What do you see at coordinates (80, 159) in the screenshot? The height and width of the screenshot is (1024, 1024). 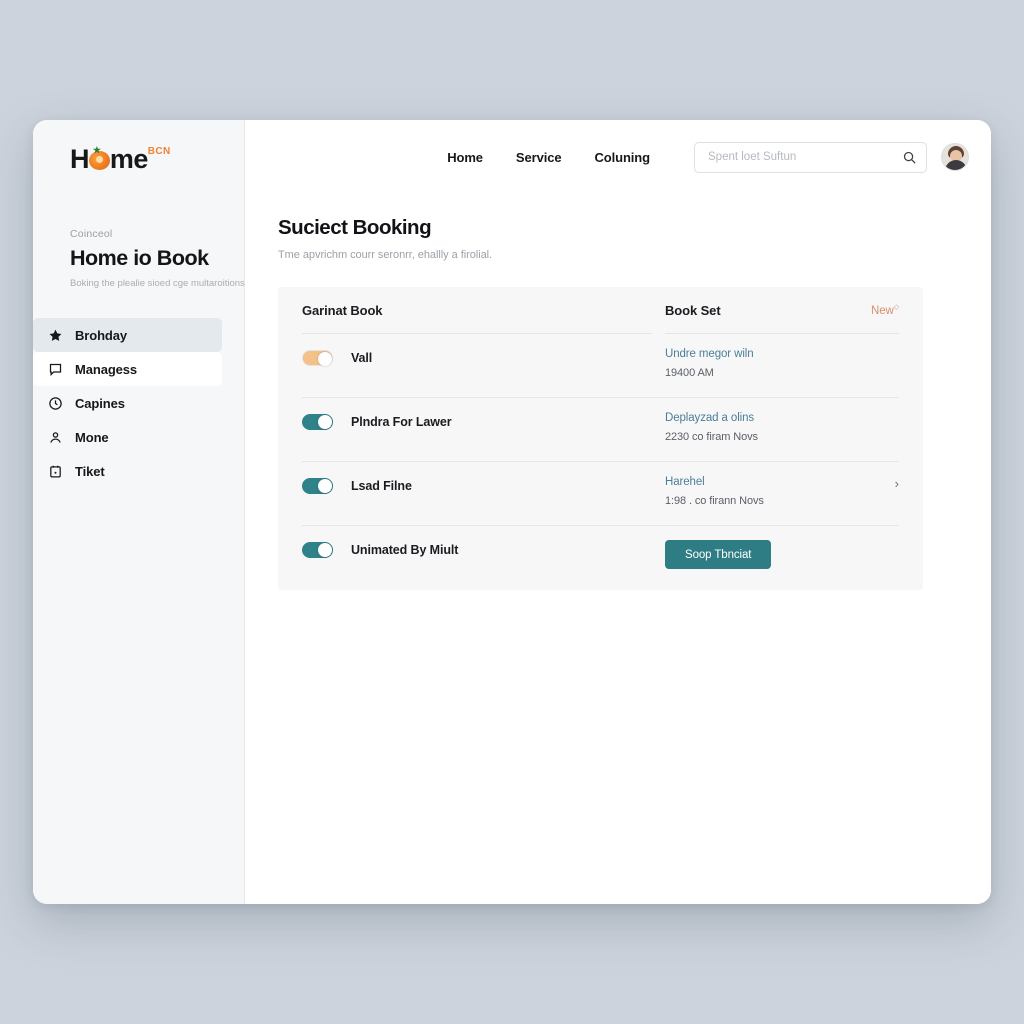 I see `brand-name-part1: H` at bounding box center [80, 159].